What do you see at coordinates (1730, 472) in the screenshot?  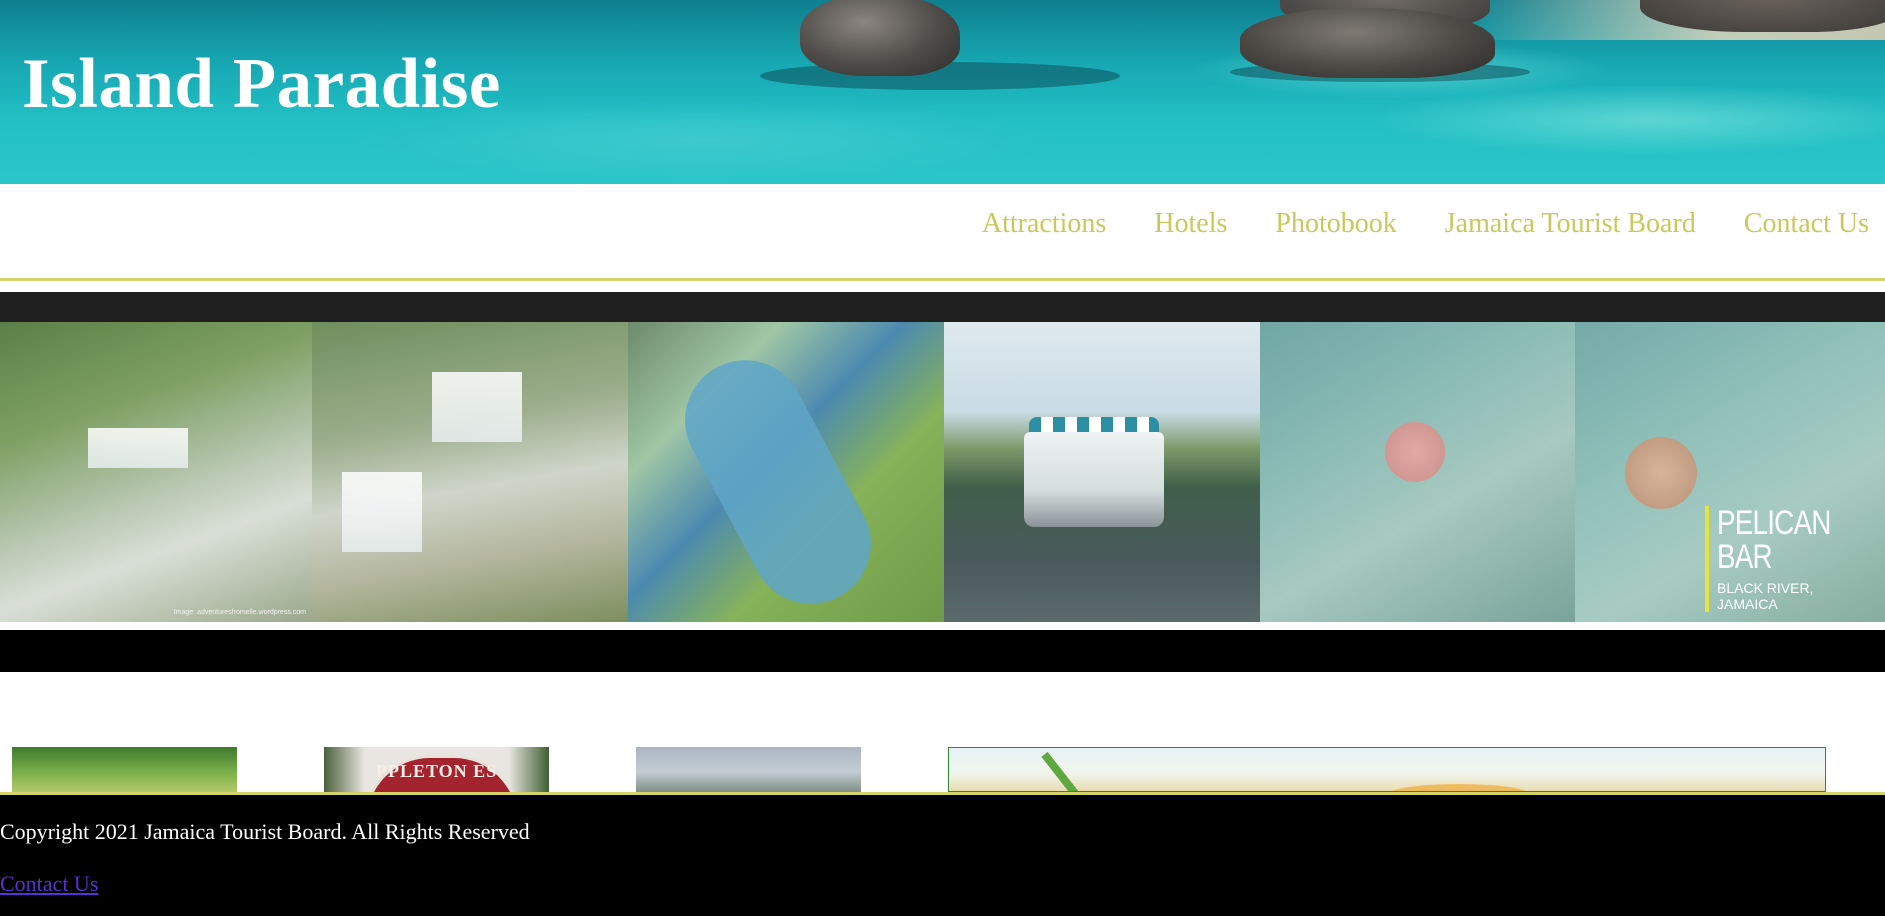 I see `gallery-image-pelican-bar: PELICAN BAR BLACK RIVER, JAMAICA` at bounding box center [1730, 472].